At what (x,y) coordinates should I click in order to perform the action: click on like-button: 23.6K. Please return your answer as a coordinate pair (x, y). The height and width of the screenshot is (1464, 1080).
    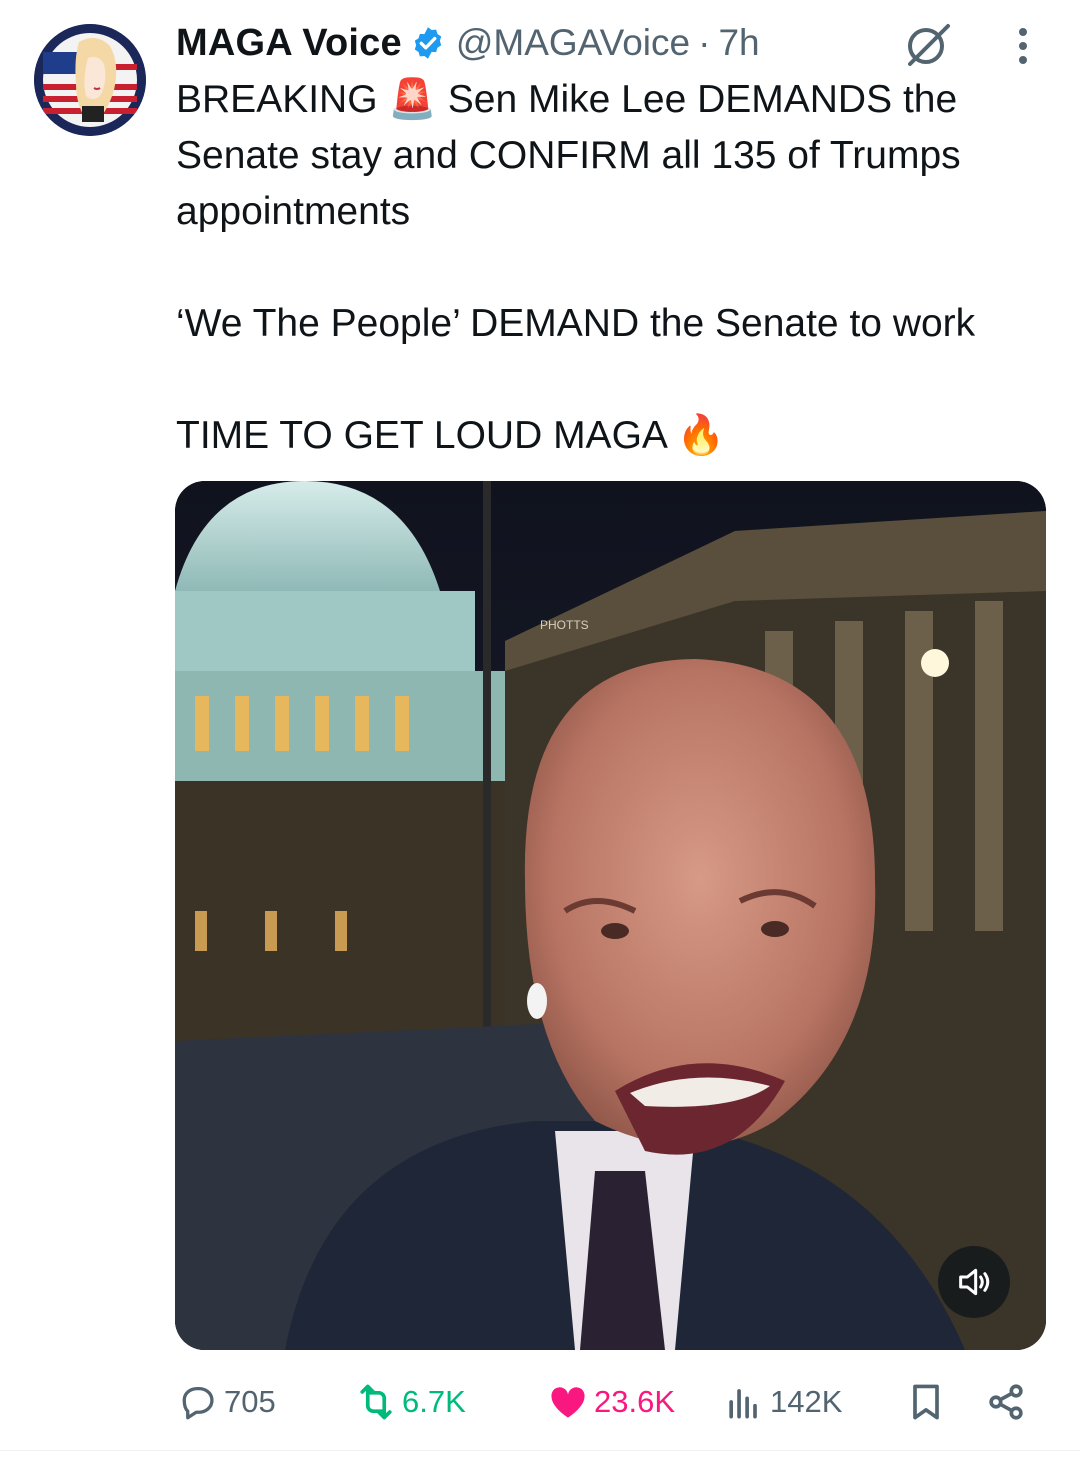
    Looking at the image, I should click on (610, 1402).